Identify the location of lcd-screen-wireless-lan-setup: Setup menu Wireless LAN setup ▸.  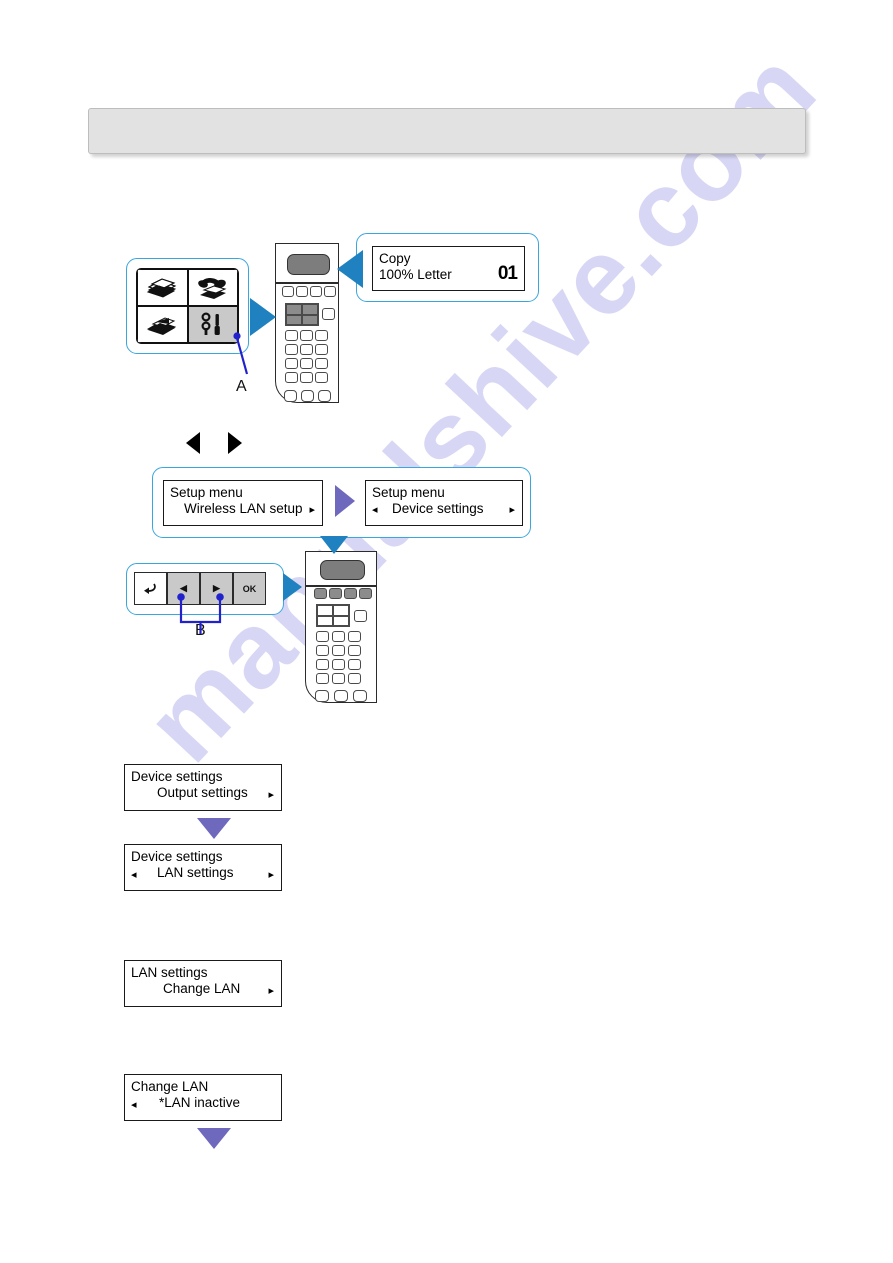
(243, 503).